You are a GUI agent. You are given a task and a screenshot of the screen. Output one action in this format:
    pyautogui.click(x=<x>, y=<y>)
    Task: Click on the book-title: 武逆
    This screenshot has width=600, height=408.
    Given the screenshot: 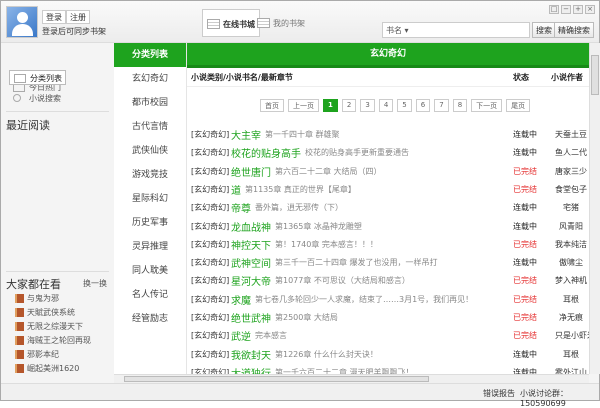 What is the action you would take?
    pyautogui.click(x=241, y=335)
    